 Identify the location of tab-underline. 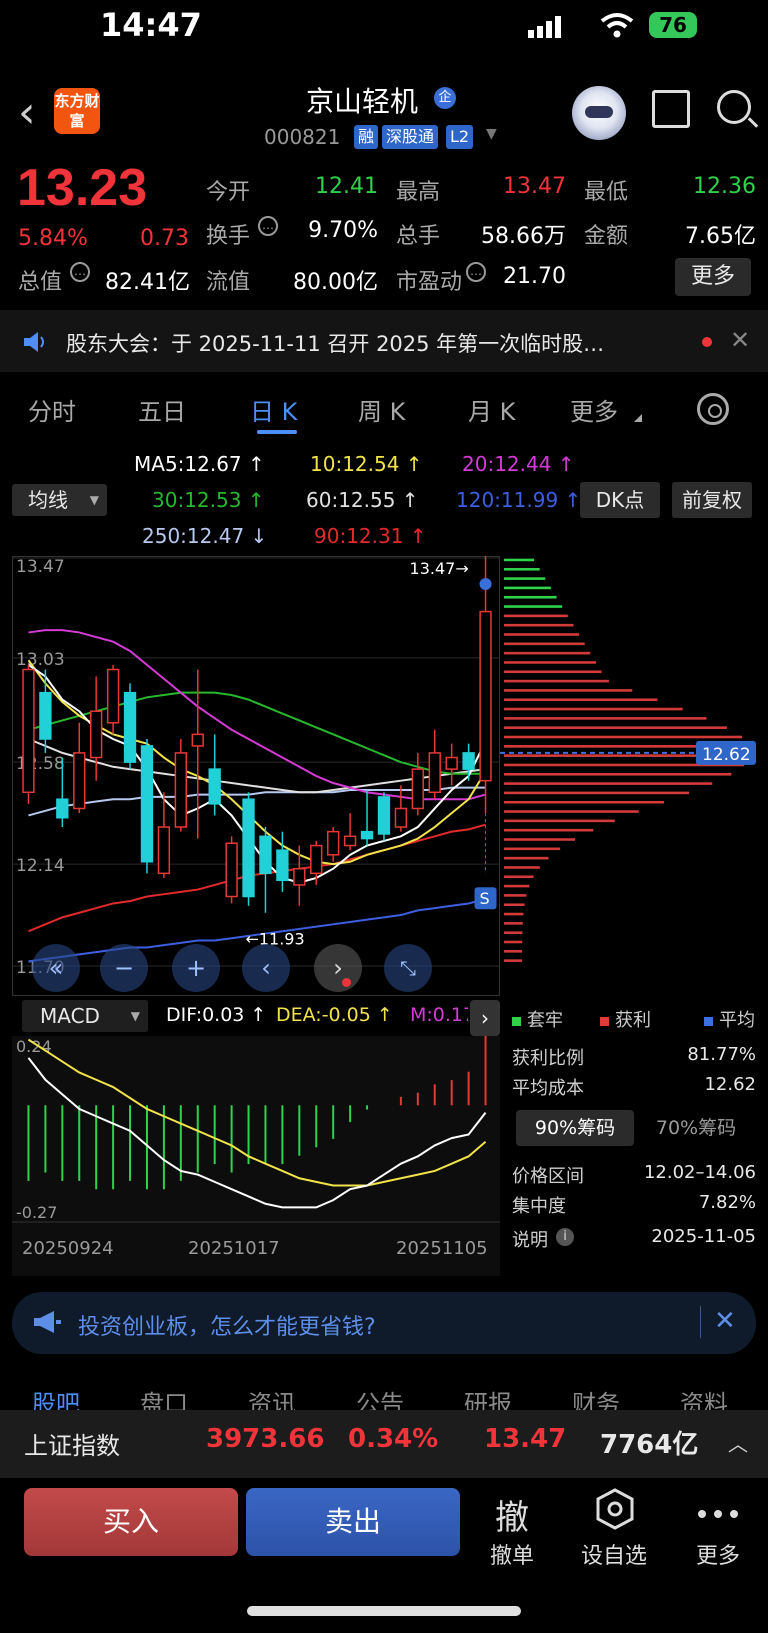
(277, 432).